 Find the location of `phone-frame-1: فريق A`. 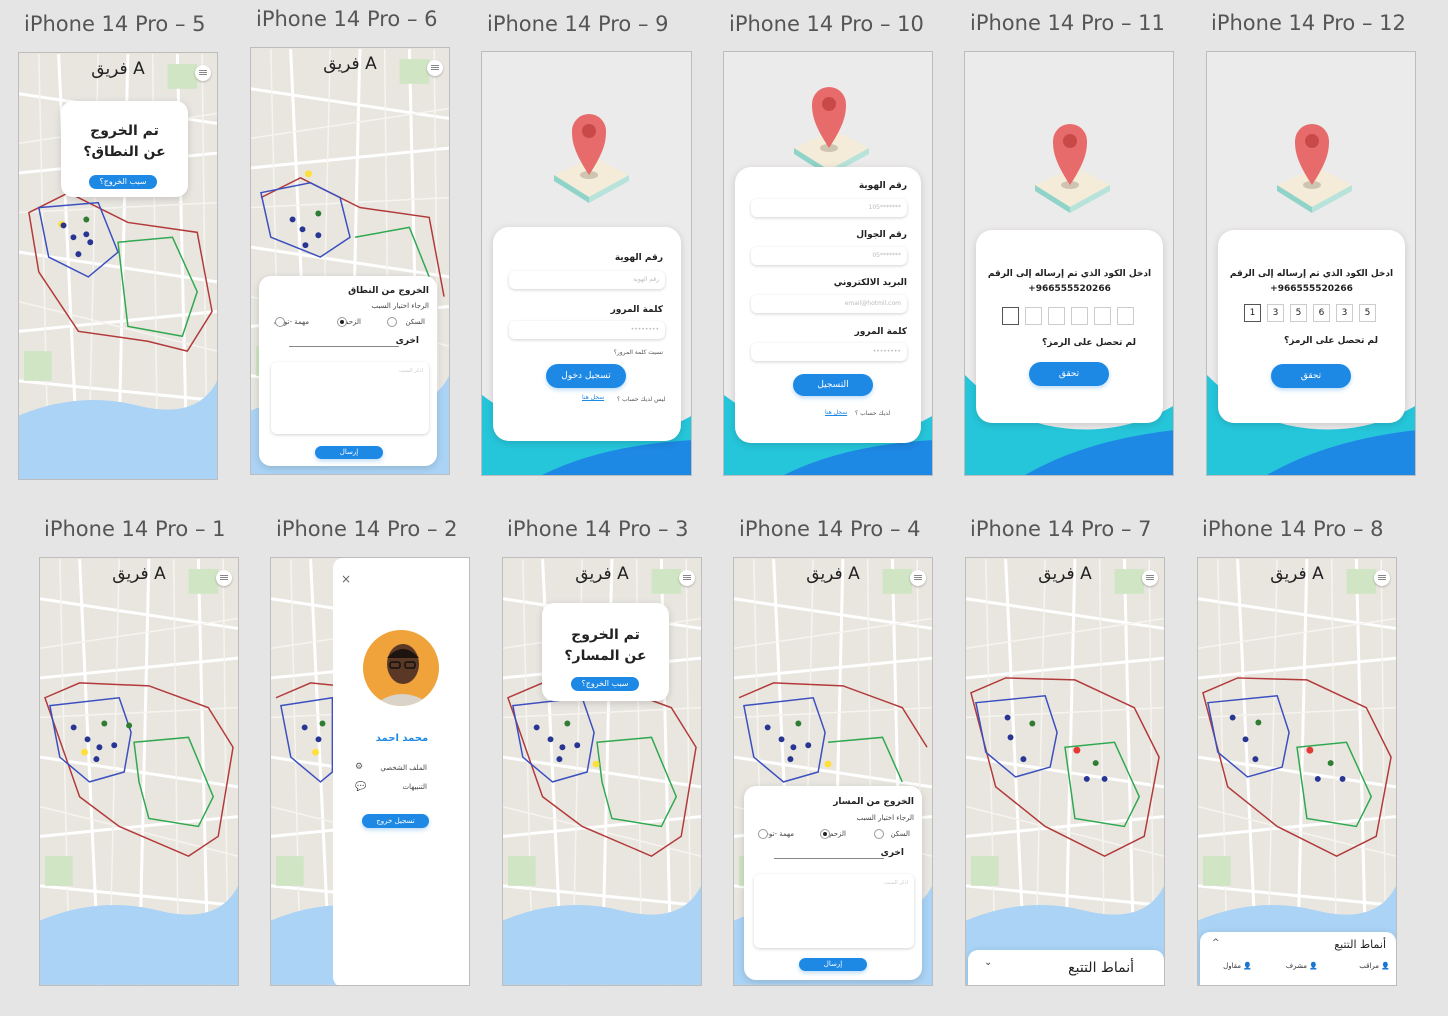

phone-frame-1: فريق A is located at coordinates (139, 771).